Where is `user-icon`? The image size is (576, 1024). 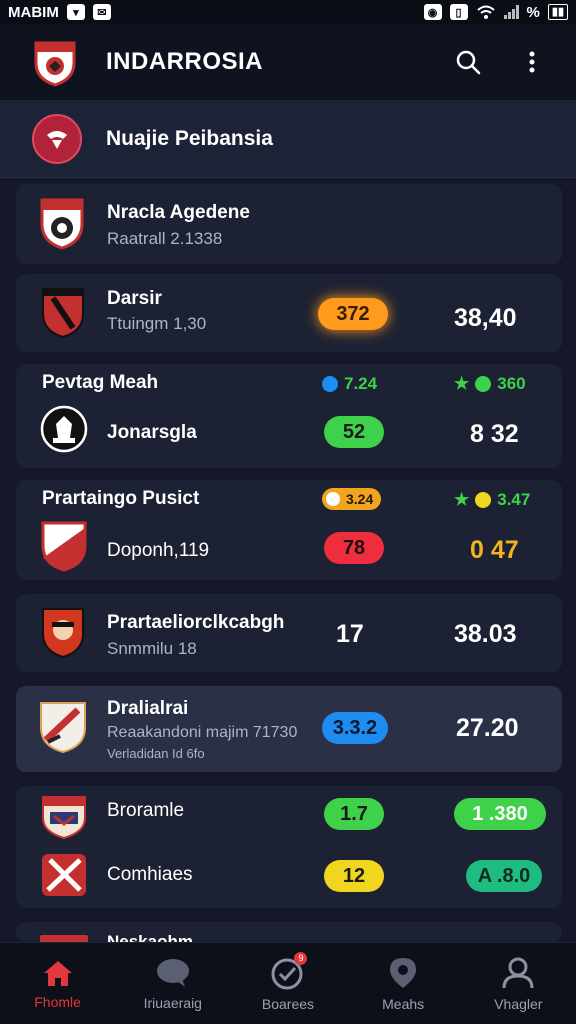
user-icon is located at coordinates (518, 972).